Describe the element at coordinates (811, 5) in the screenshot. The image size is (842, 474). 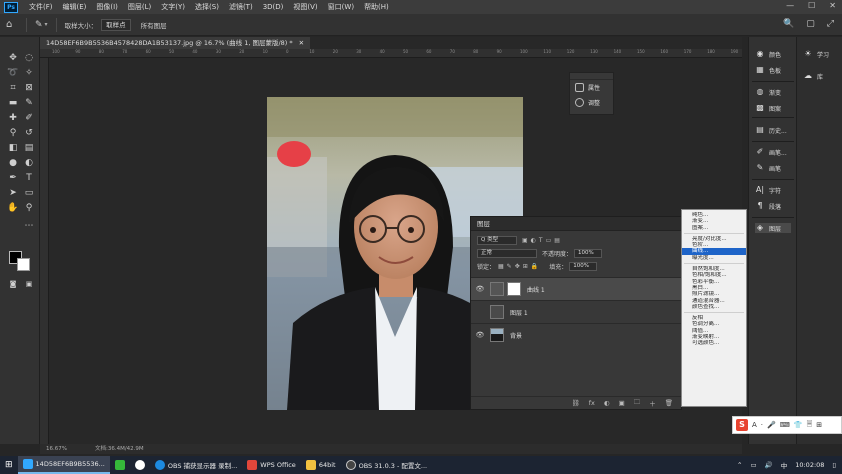
I see `maximize-button: ☐` at that location.